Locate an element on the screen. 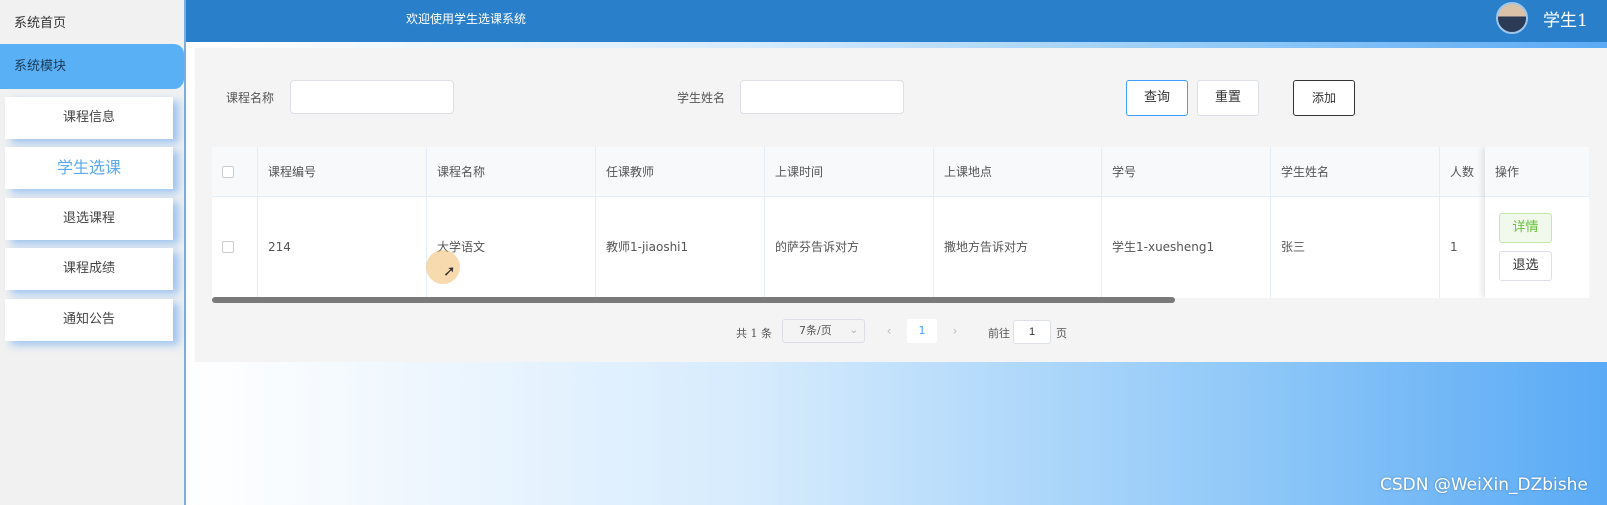  student-name-input is located at coordinates (822, 97).